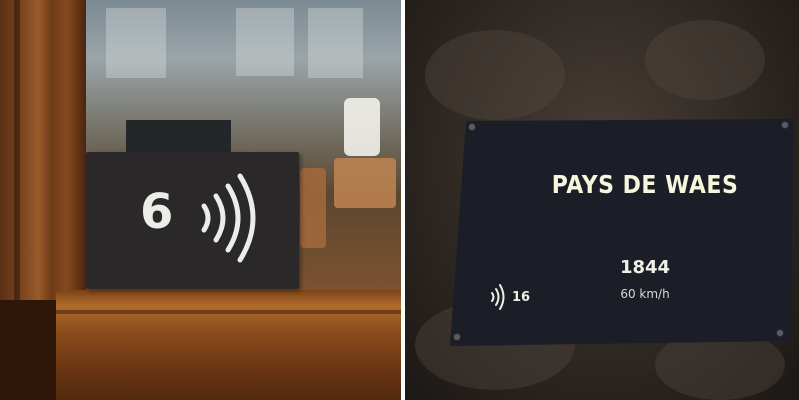  I want to click on plaque-year: 1844, so click(645, 267).